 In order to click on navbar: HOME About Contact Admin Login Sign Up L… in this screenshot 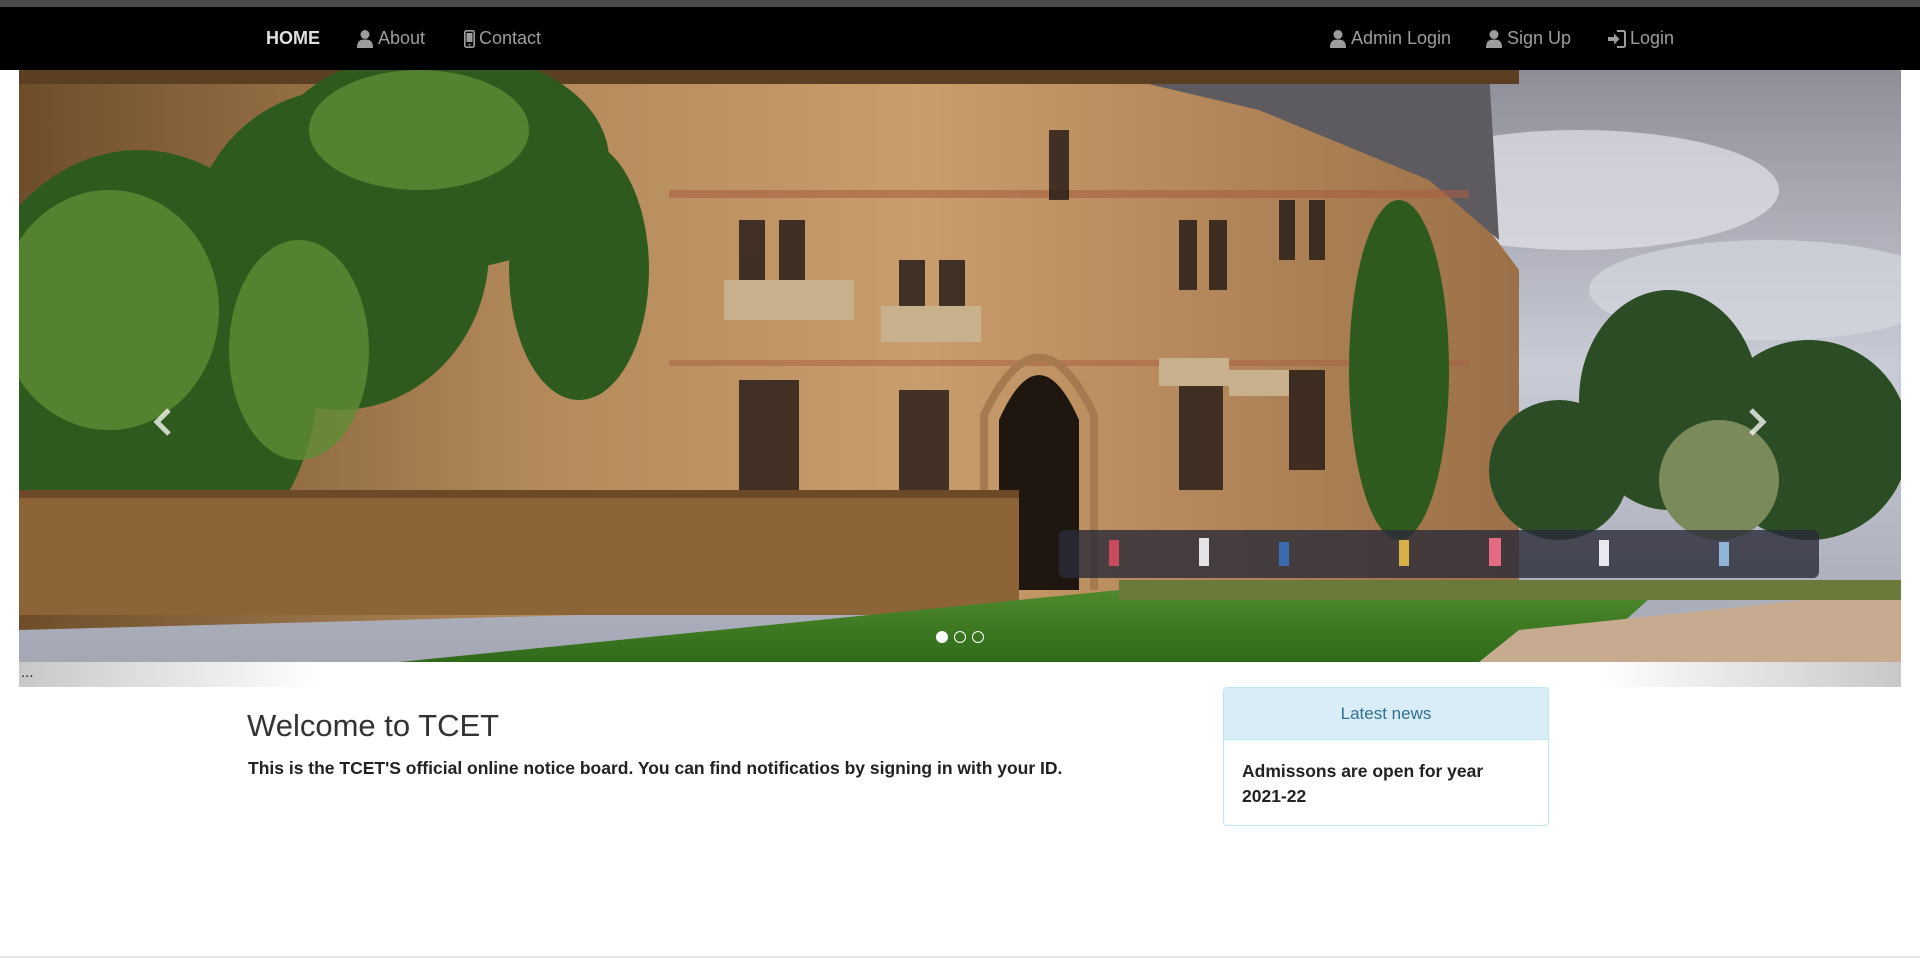, I will do `click(960, 38)`.